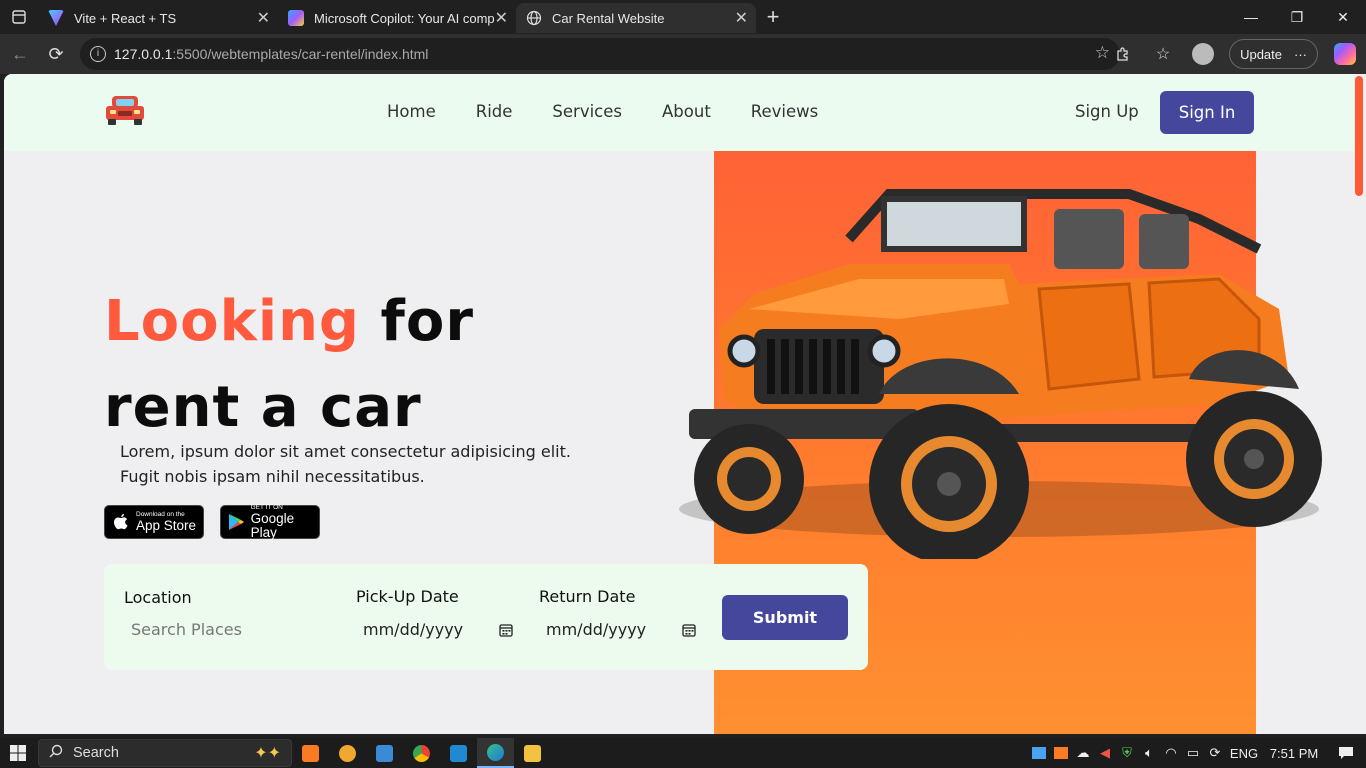 This screenshot has height=768, width=1366. I want to click on tab-car-rental: Car Rental Website ✕, so click(636, 18).